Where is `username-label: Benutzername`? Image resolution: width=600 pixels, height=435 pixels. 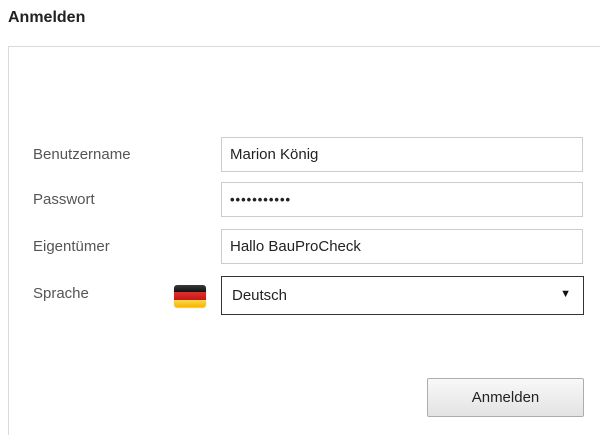
username-label: Benutzername is located at coordinates (82, 154).